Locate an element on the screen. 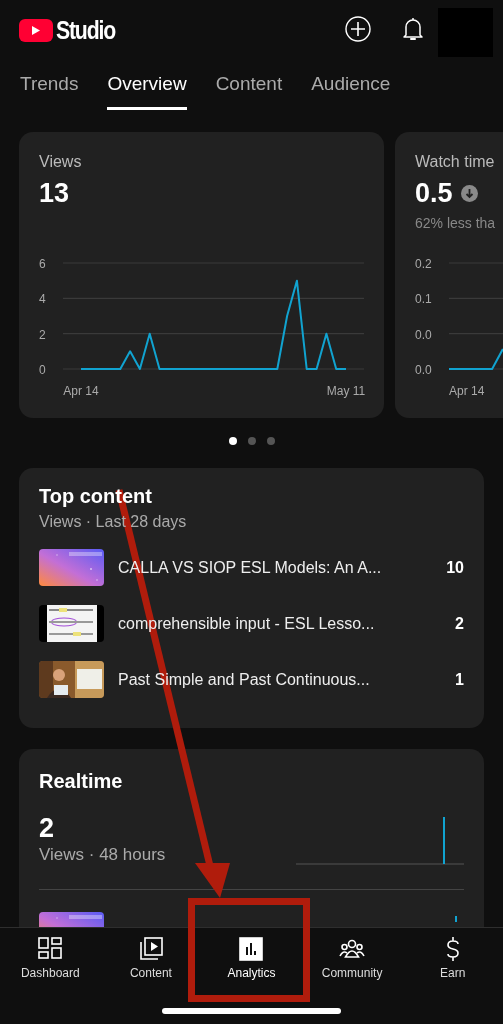  realtime-subtitle: Views · 48 hours is located at coordinates (102, 855).